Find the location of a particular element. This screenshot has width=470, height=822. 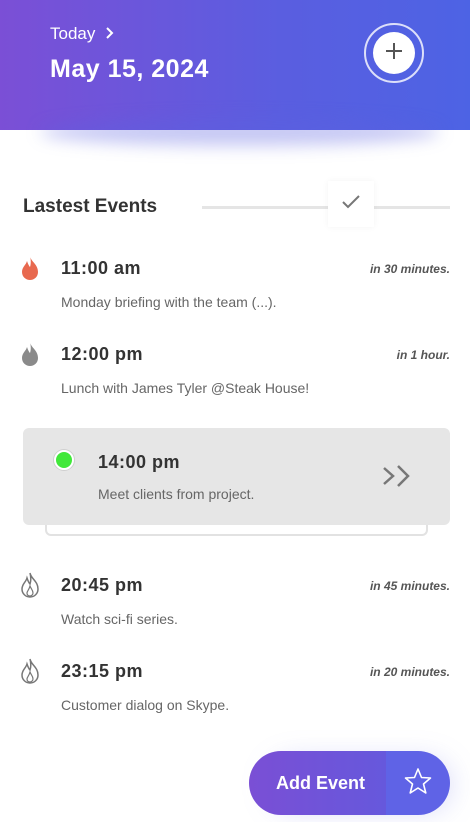

add-button is located at coordinates (394, 53).